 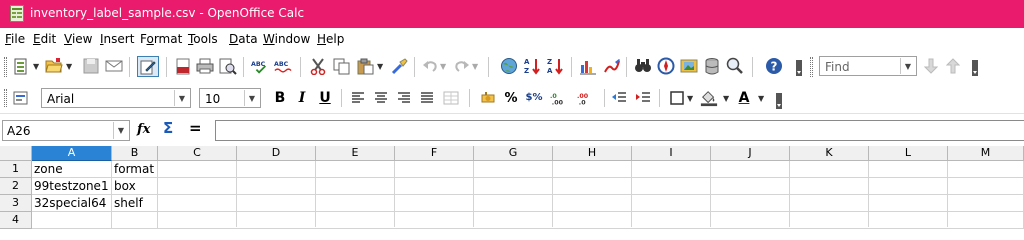 What do you see at coordinates (205, 66) in the screenshot?
I see `print-icon` at bounding box center [205, 66].